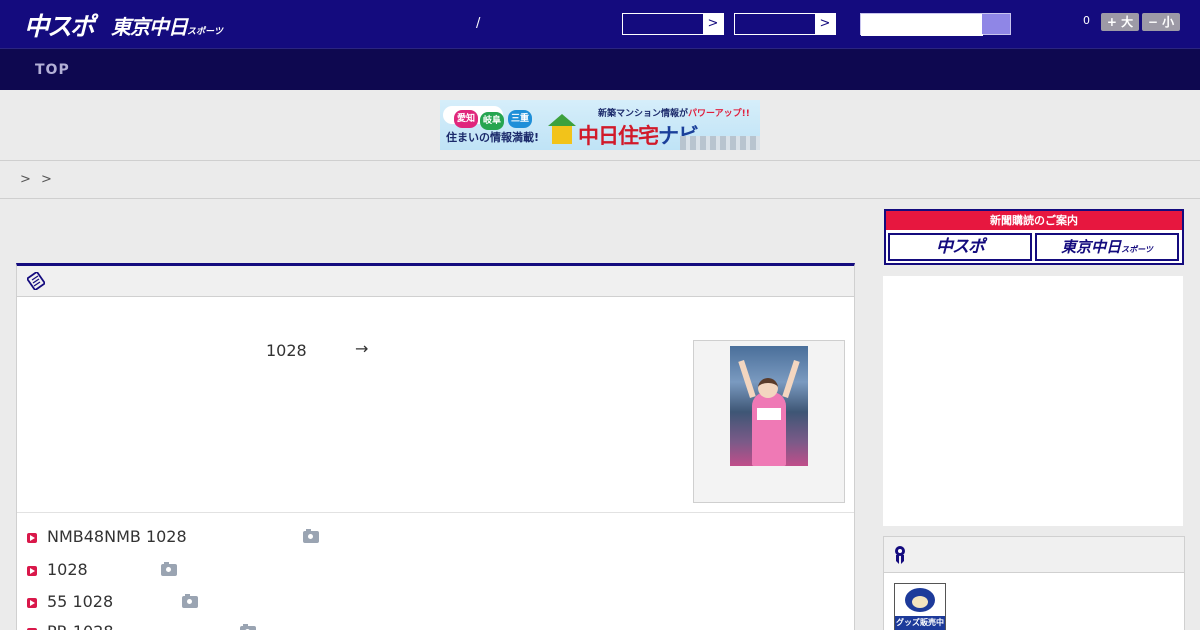 The image size is (1200, 630). What do you see at coordinates (920, 600) in the screenshot?
I see `mascot-icon` at bounding box center [920, 600].